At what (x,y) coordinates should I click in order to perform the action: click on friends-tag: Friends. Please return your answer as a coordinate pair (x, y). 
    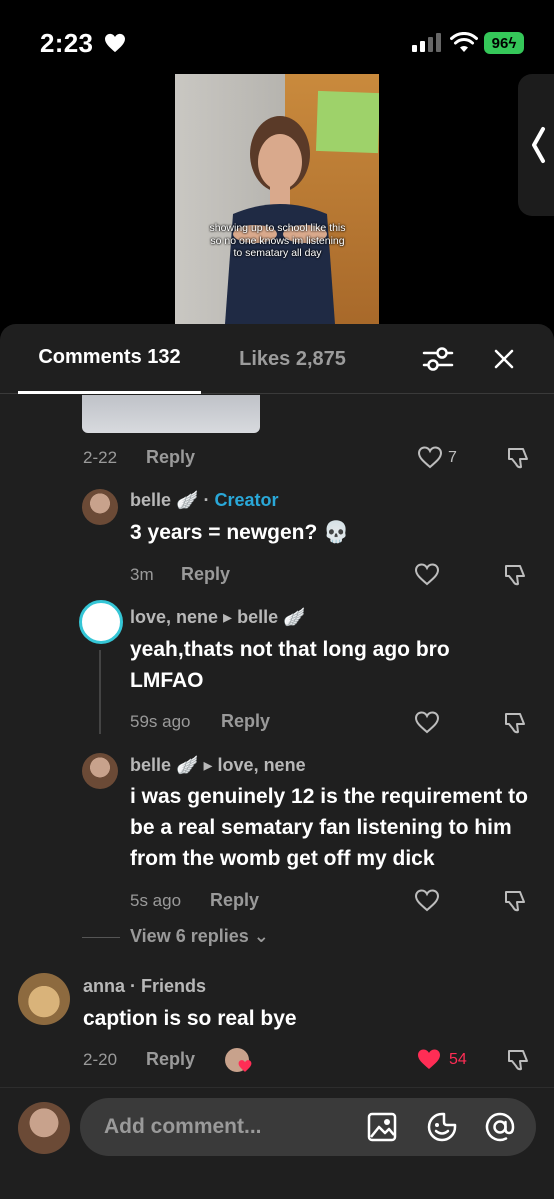
    Looking at the image, I should click on (174, 986).